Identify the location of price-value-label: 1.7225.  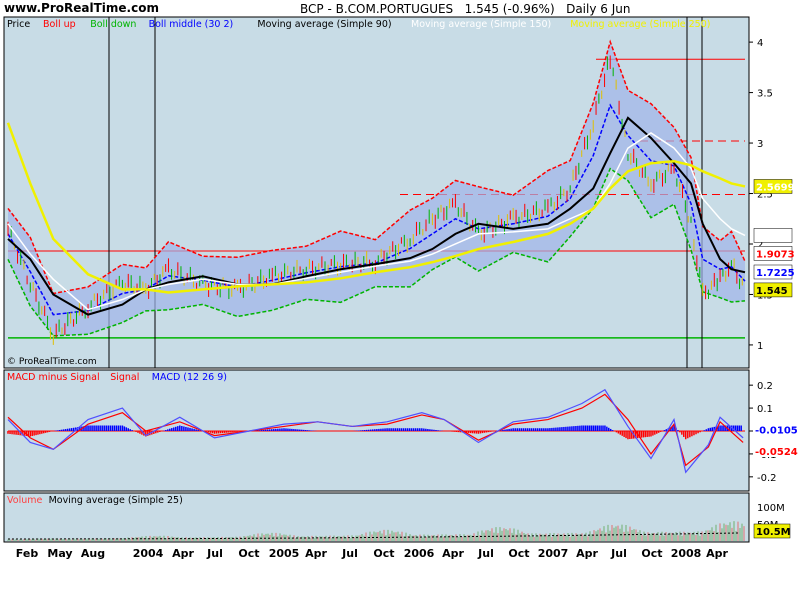
(775, 273).